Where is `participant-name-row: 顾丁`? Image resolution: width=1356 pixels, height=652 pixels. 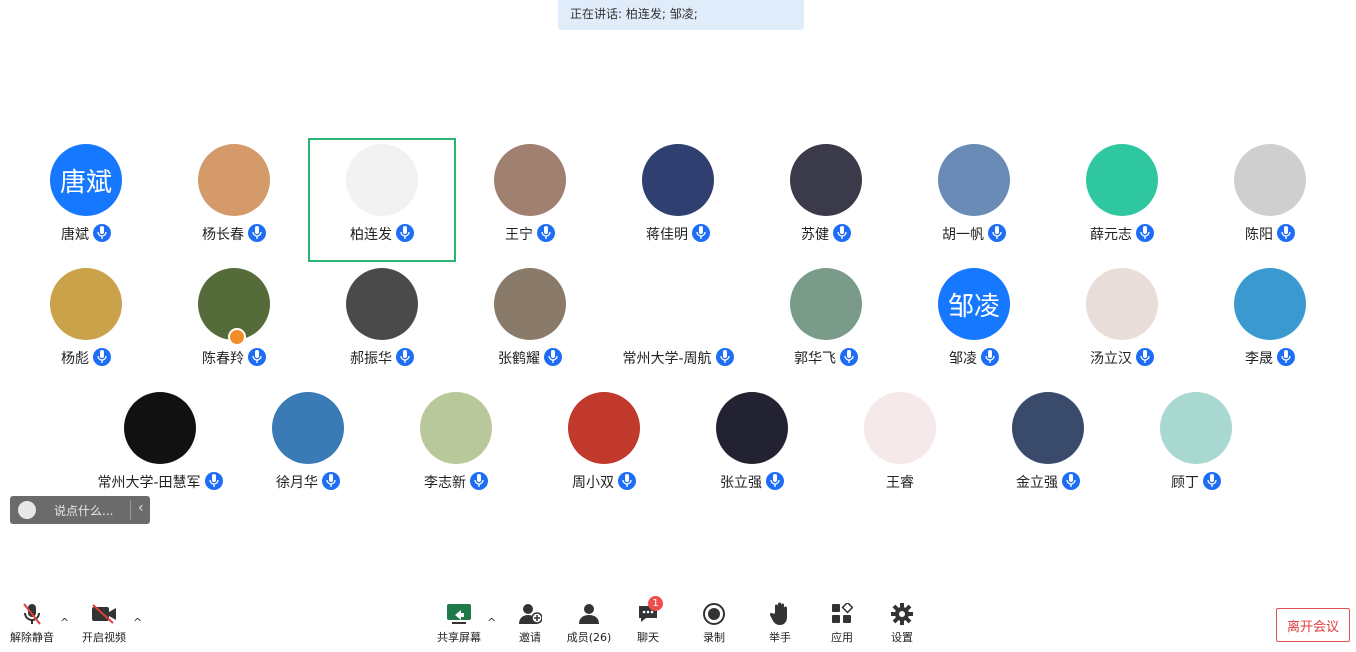
participant-name-row: 顾丁 is located at coordinates (1196, 482).